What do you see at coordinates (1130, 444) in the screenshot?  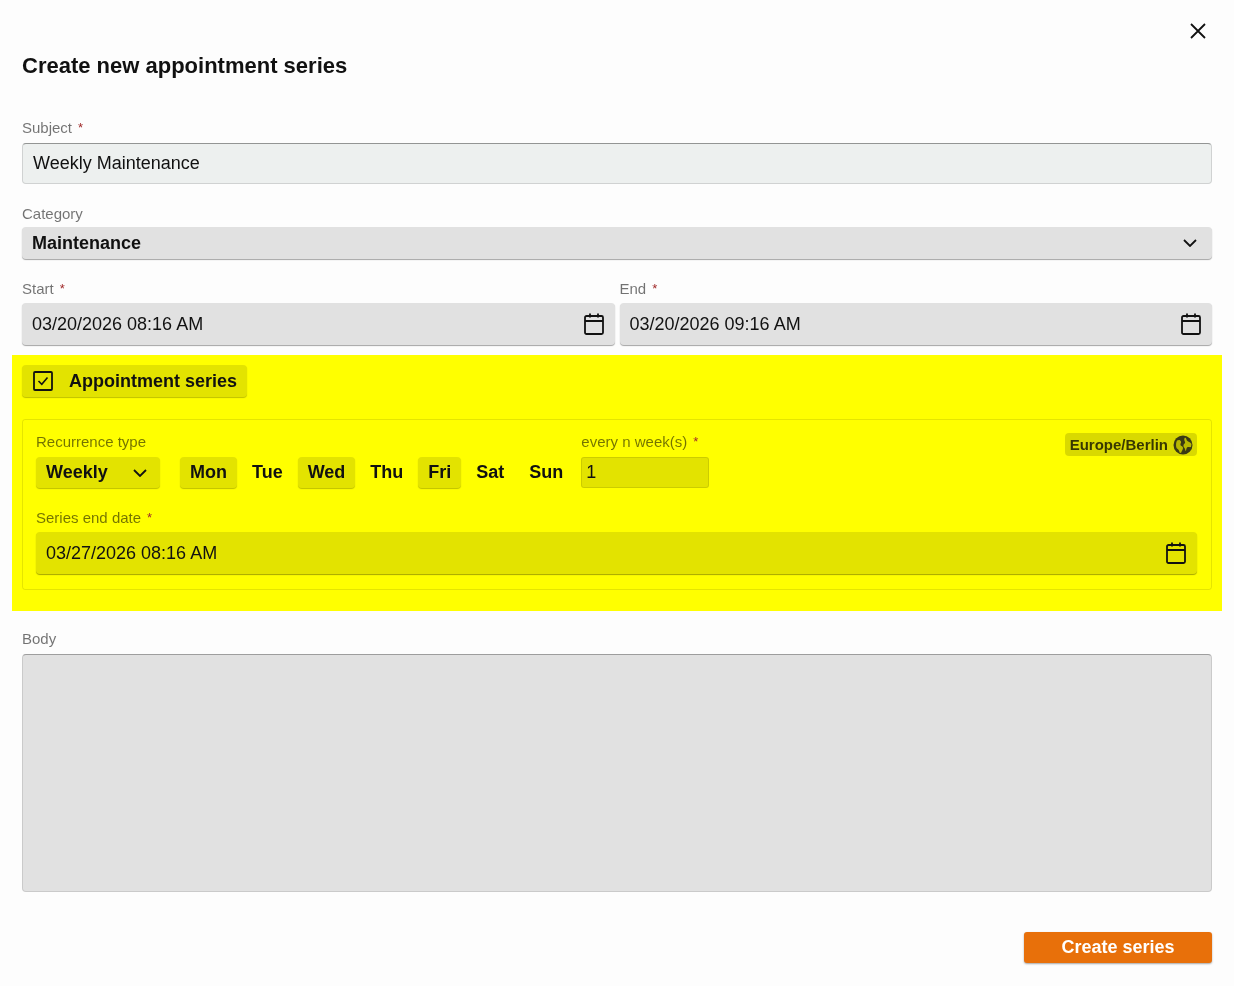 I see `timezone-badge: Europe/Berlin` at bounding box center [1130, 444].